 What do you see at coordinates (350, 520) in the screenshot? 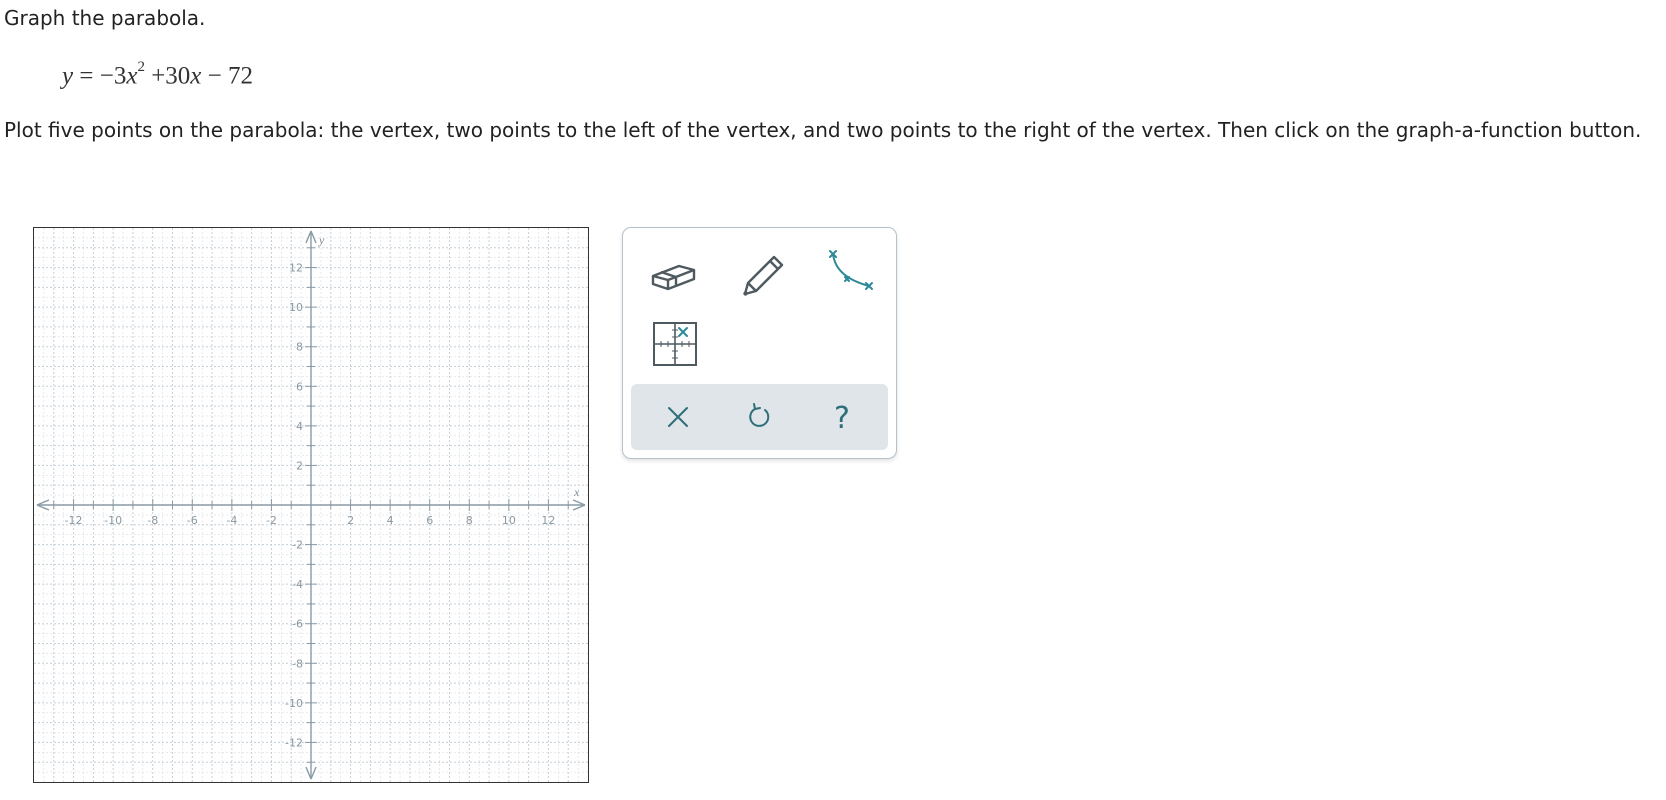
I see `x-tick-label: 2` at bounding box center [350, 520].